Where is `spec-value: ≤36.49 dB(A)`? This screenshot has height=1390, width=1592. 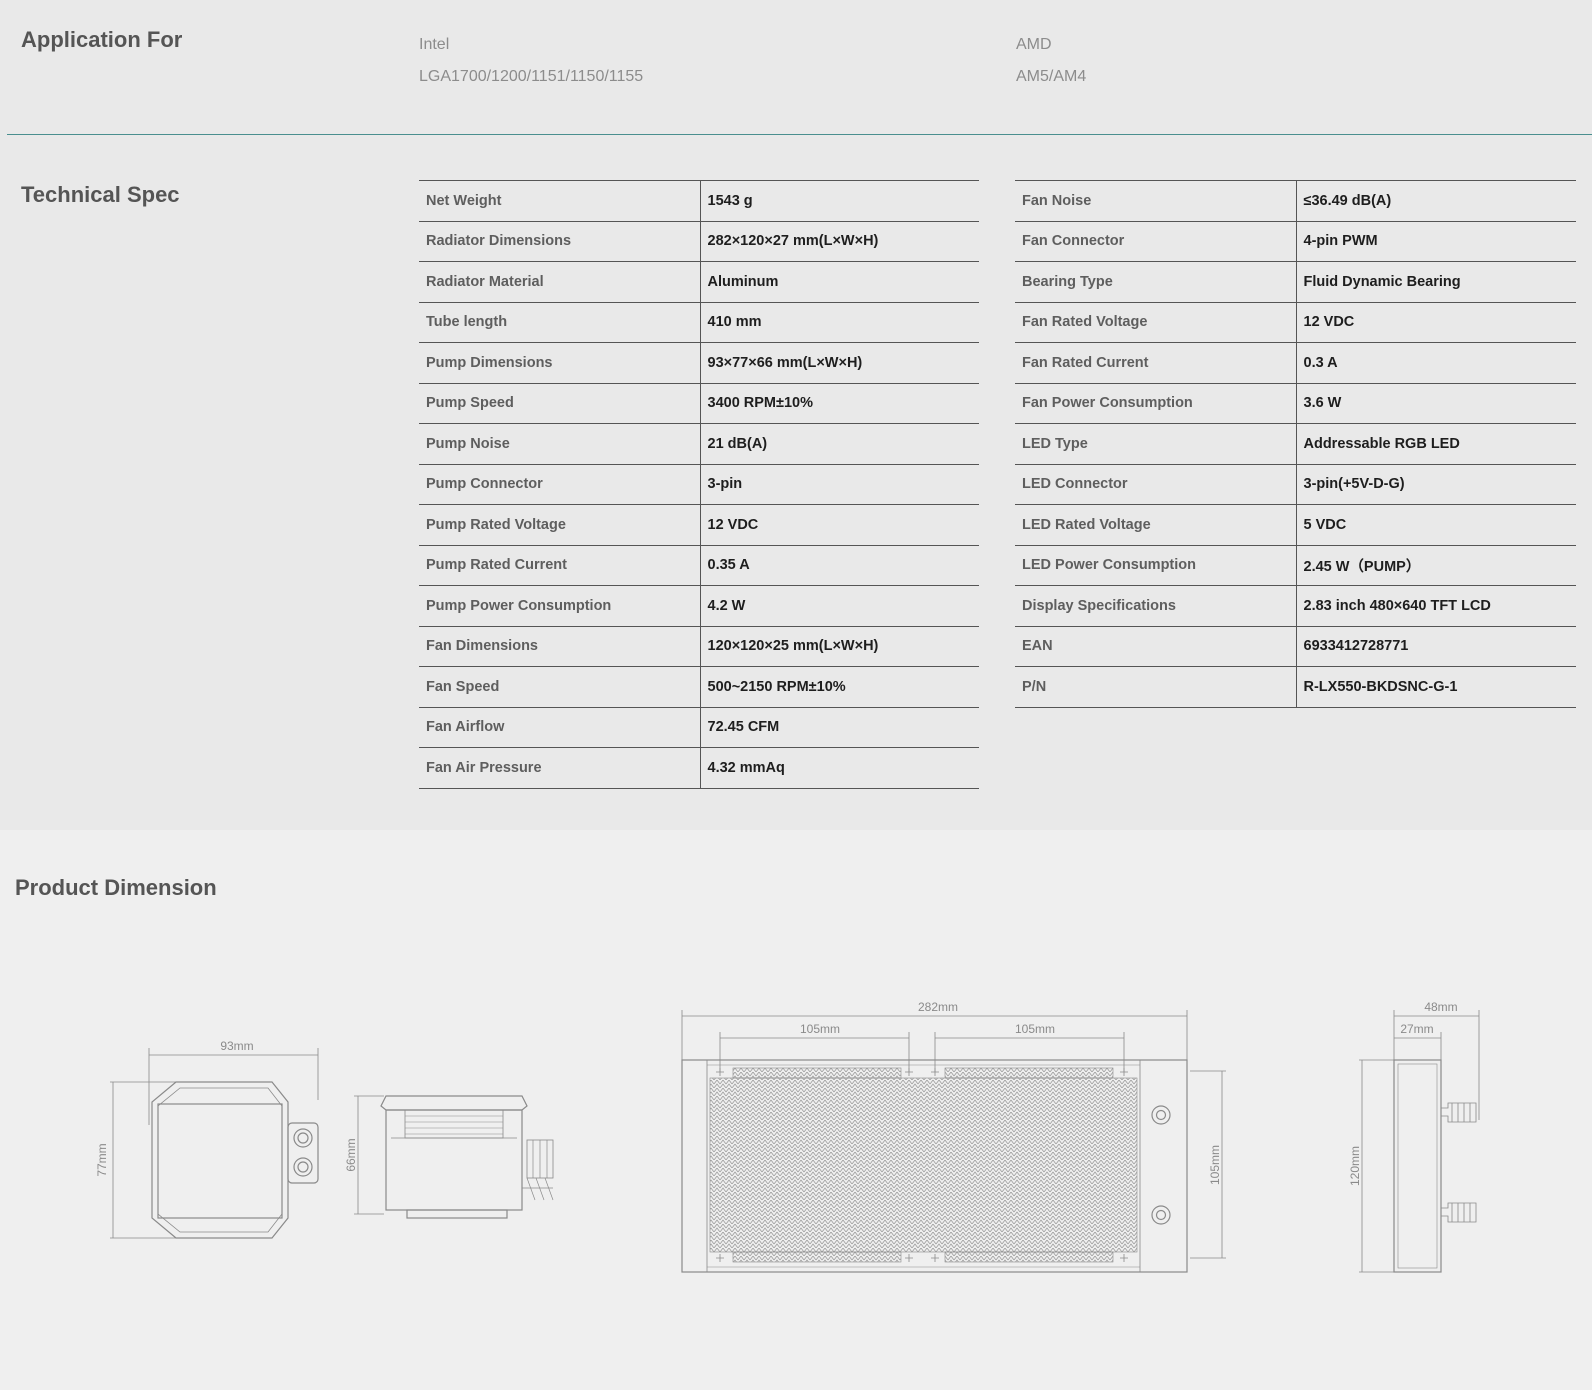 spec-value: ≤36.49 dB(A) is located at coordinates (1436, 201).